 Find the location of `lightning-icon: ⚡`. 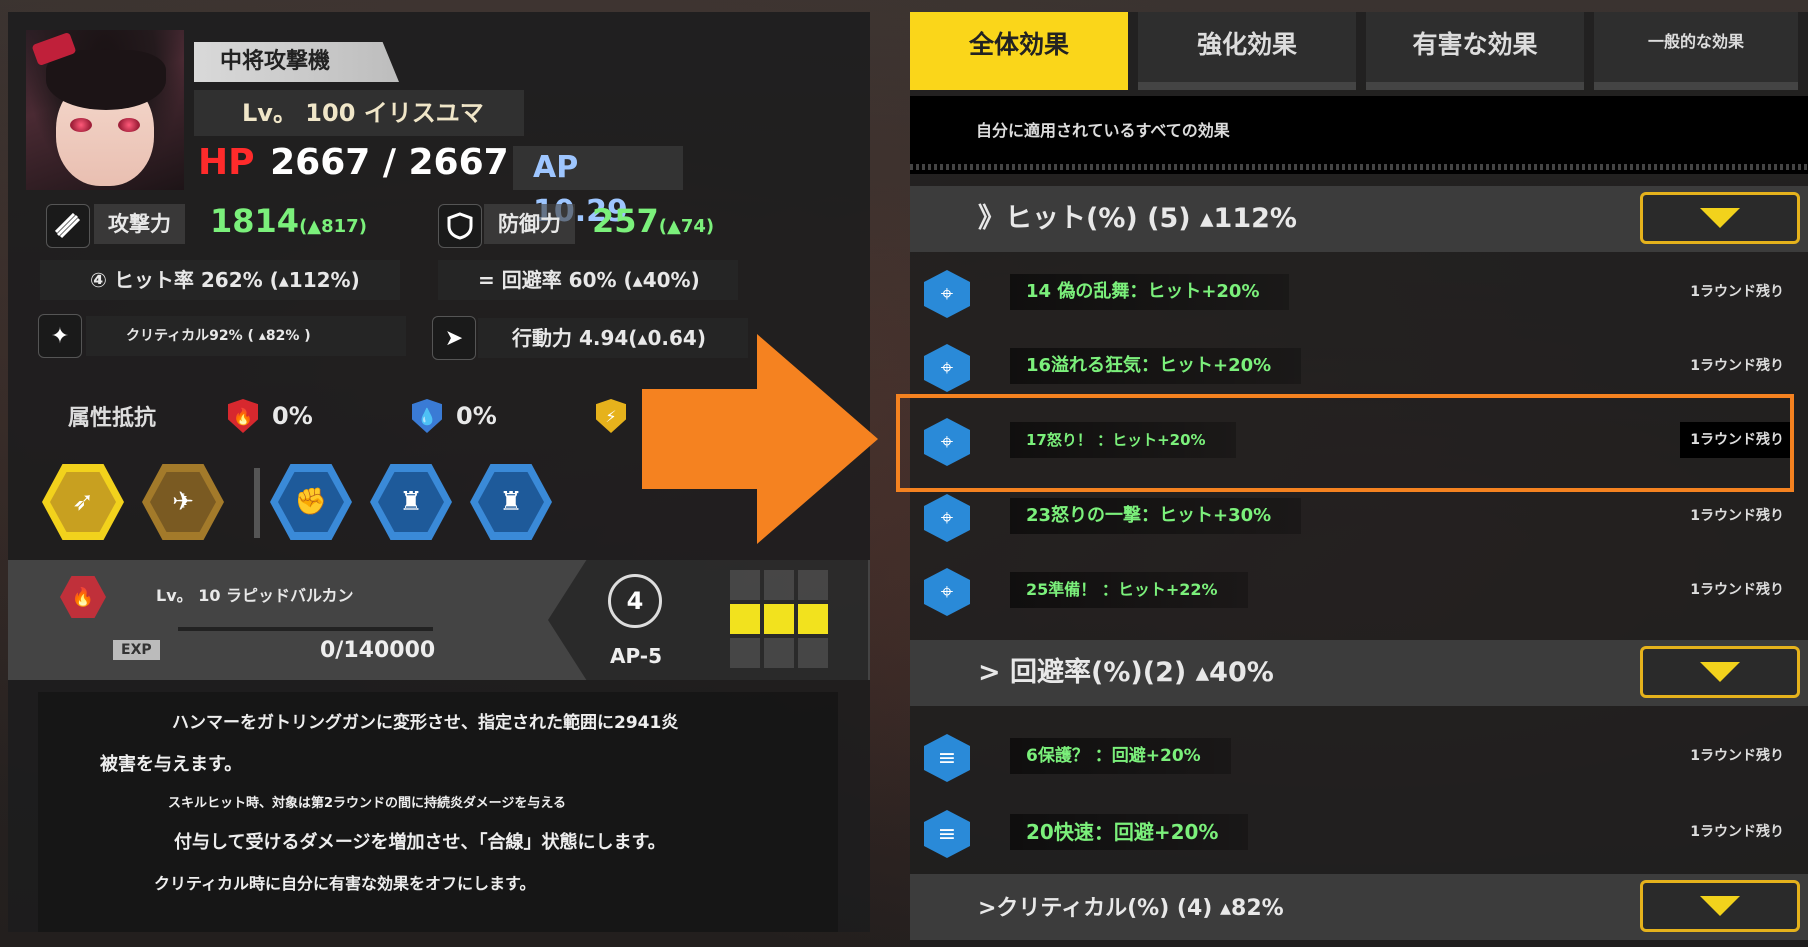

lightning-icon: ⚡ is located at coordinates (611, 416).